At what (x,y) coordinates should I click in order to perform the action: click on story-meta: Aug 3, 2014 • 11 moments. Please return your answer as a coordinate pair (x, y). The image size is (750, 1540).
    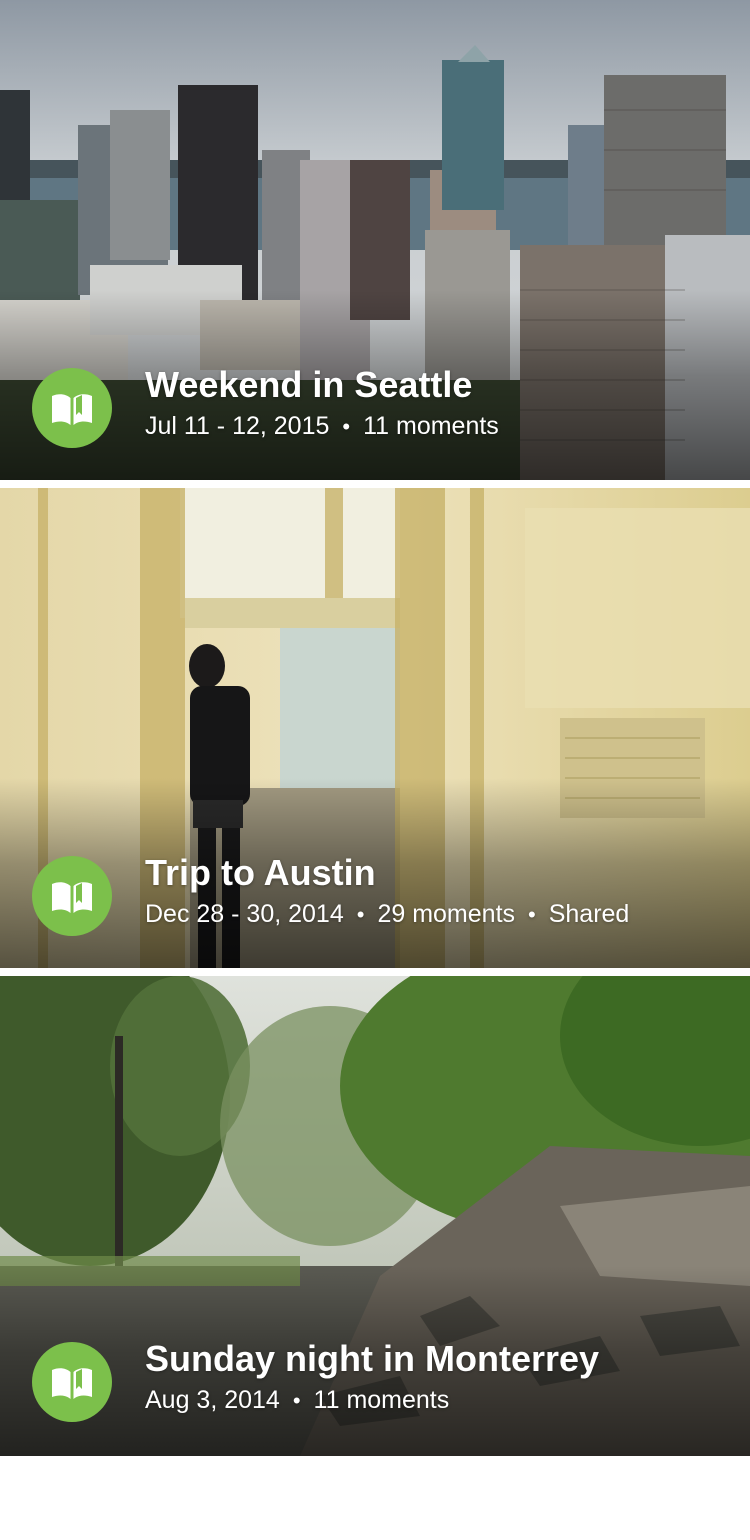
    Looking at the image, I should click on (437, 1400).